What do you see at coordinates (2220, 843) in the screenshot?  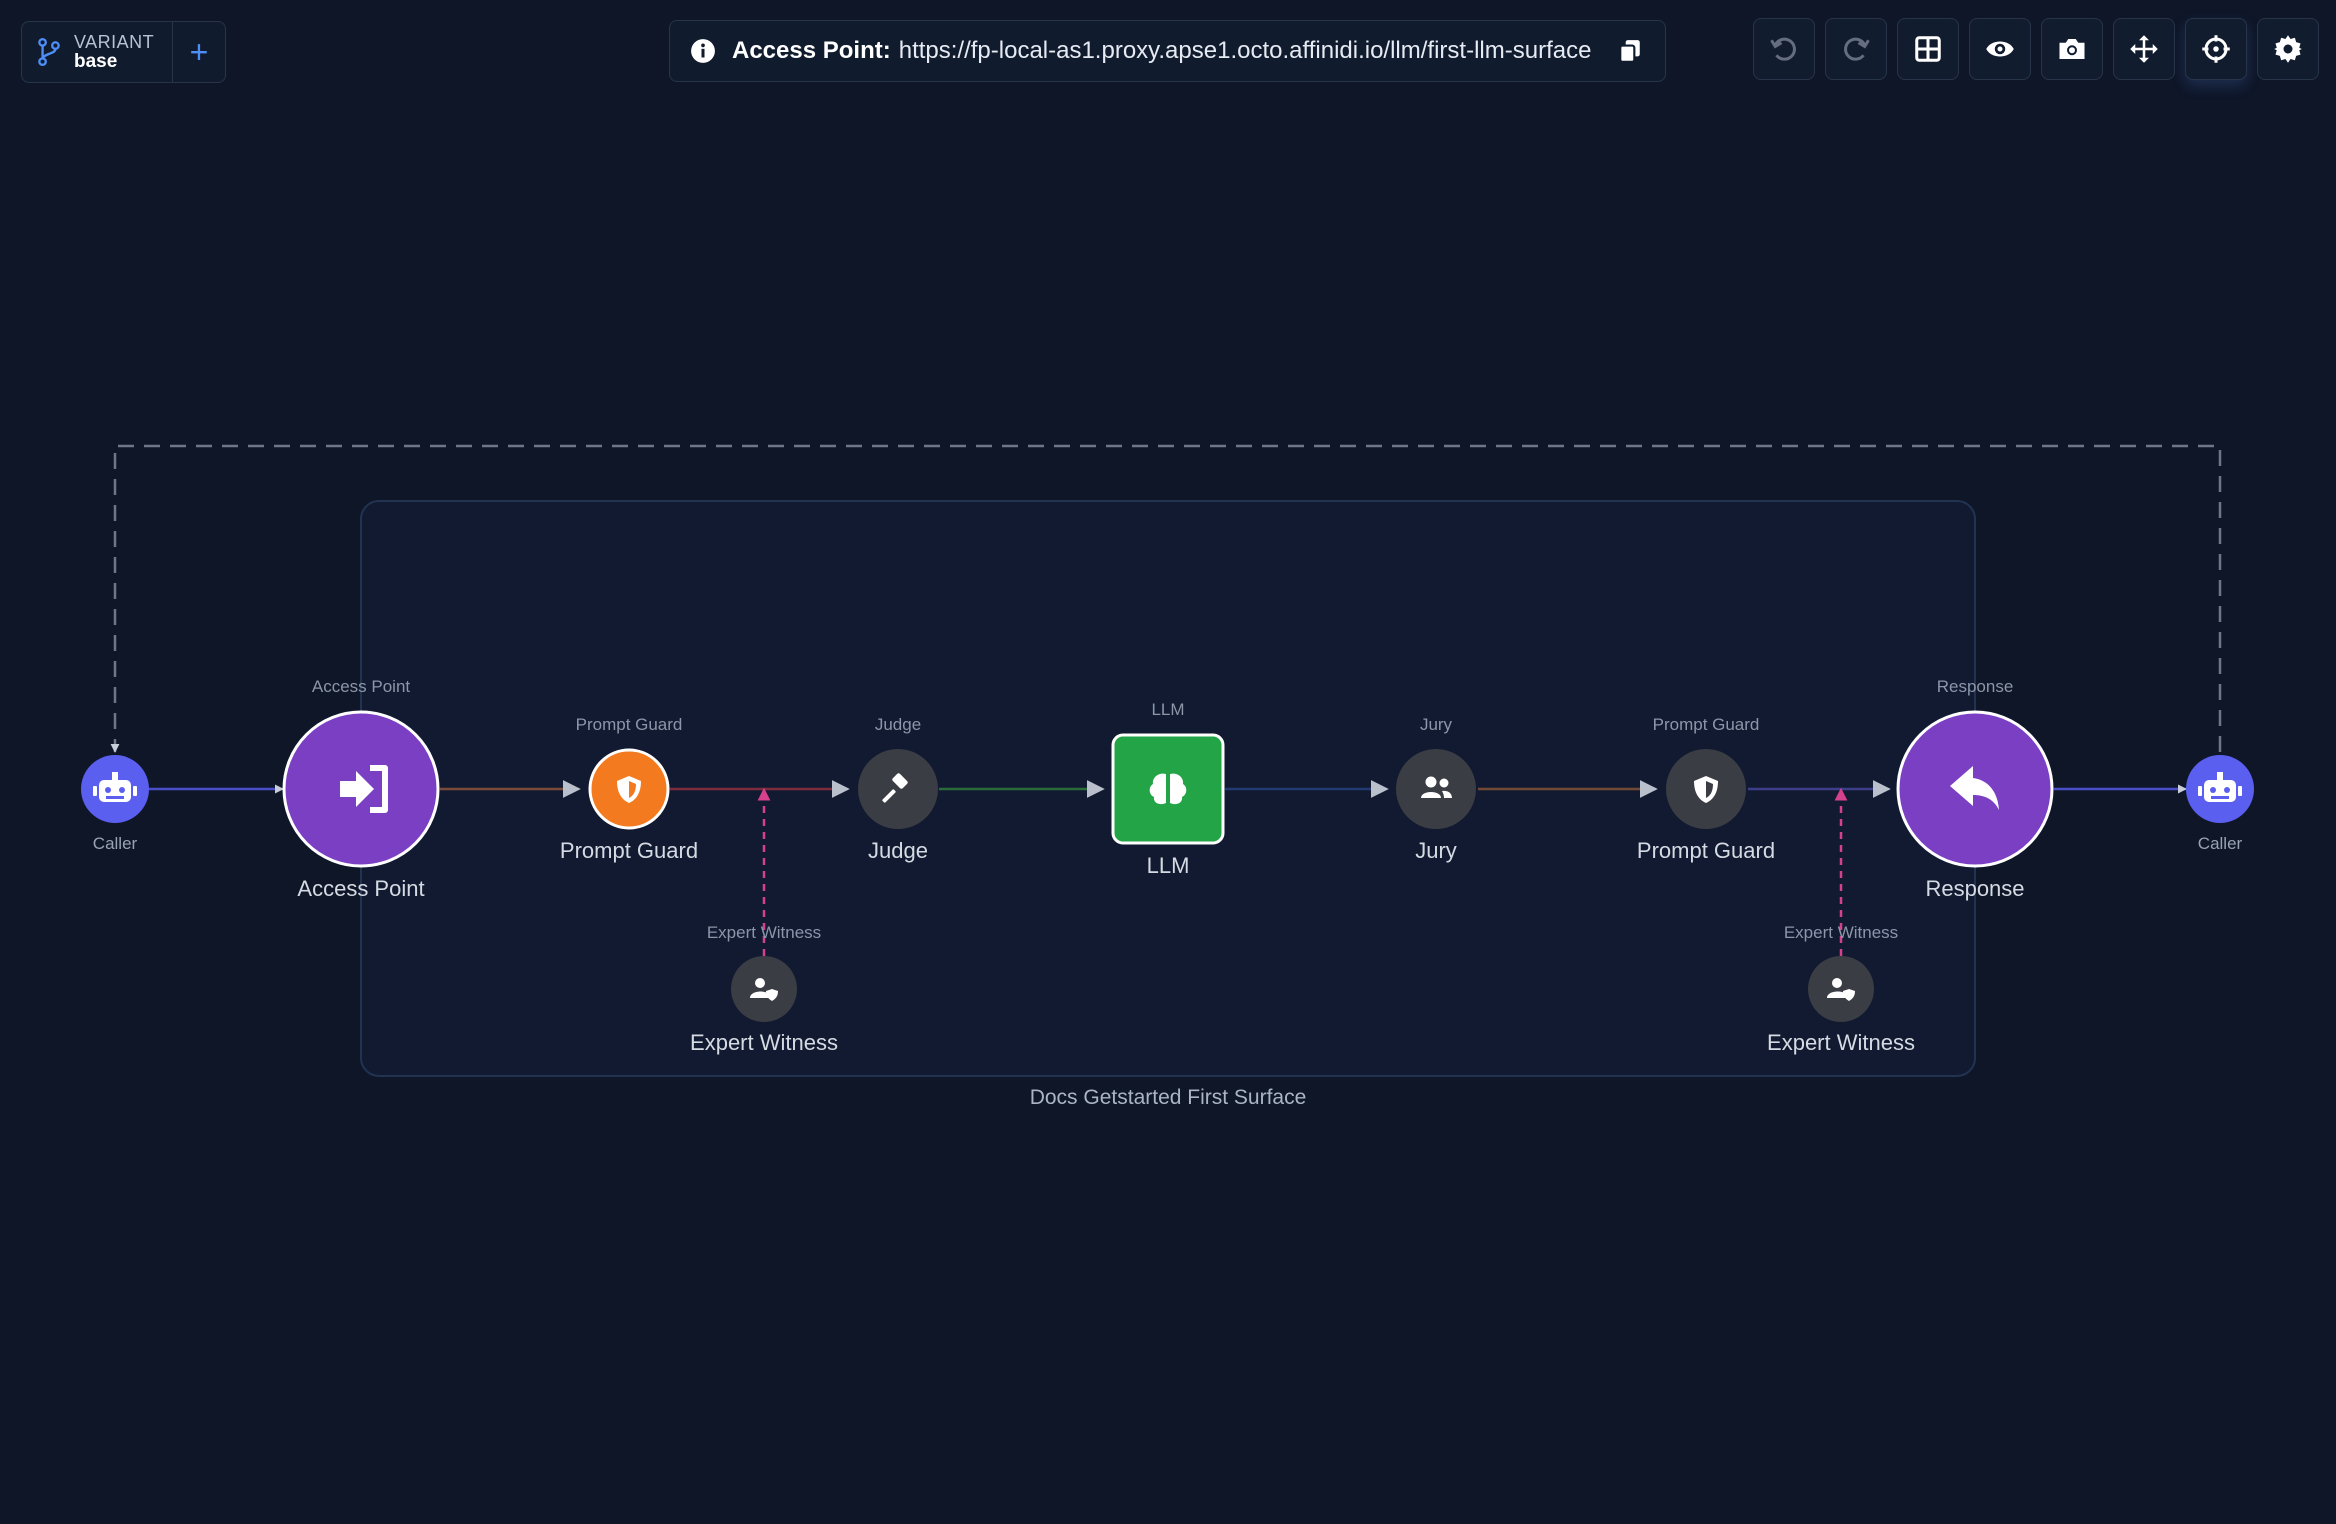 I see `caller-label-right: Caller` at bounding box center [2220, 843].